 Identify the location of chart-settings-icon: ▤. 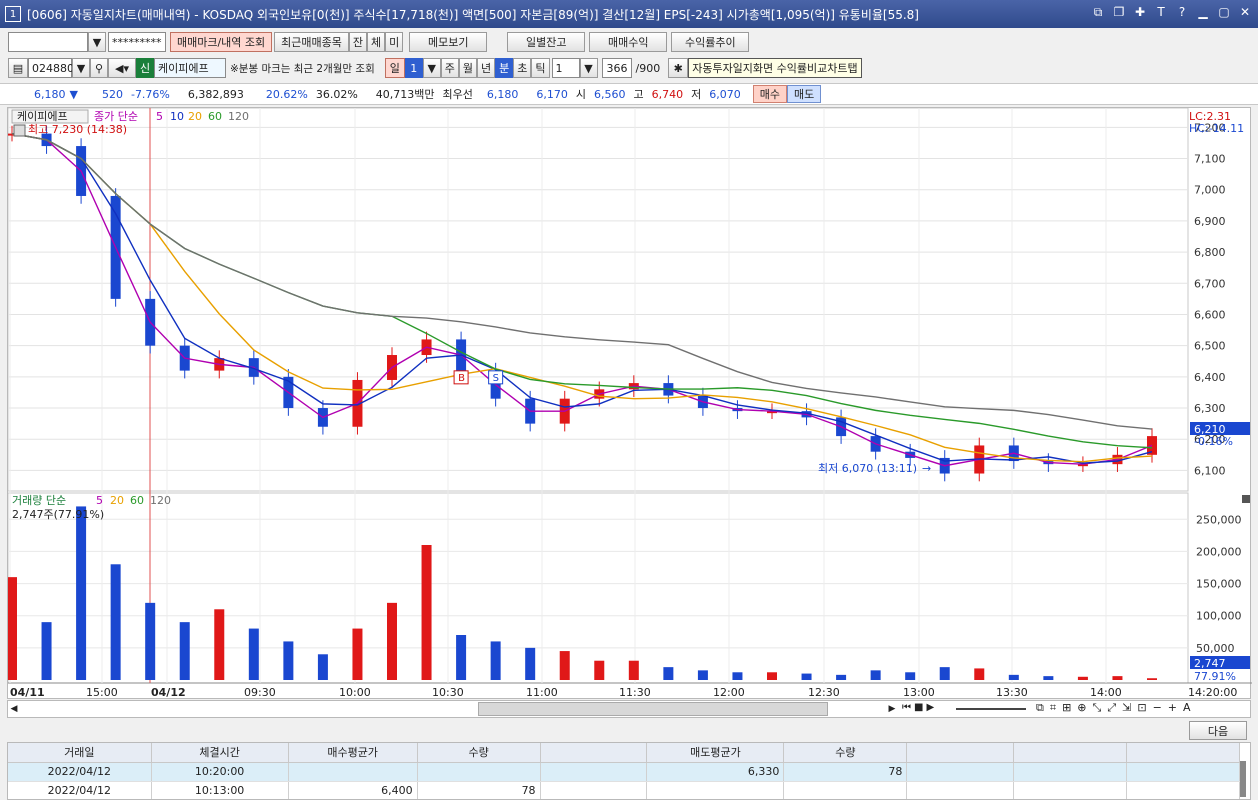
(18, 68).